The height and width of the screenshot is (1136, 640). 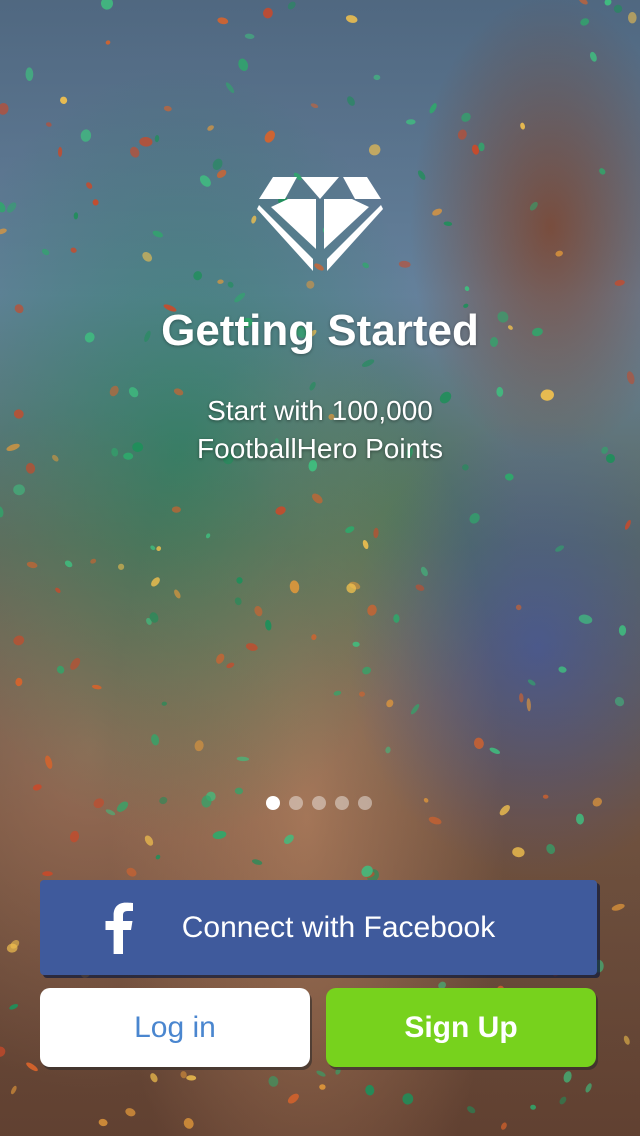 What do you see at coordinates (318, 927) in the screenshot?
I see `connect-facebook-button: Connect with Facebook` at bounding box center [318, 927].